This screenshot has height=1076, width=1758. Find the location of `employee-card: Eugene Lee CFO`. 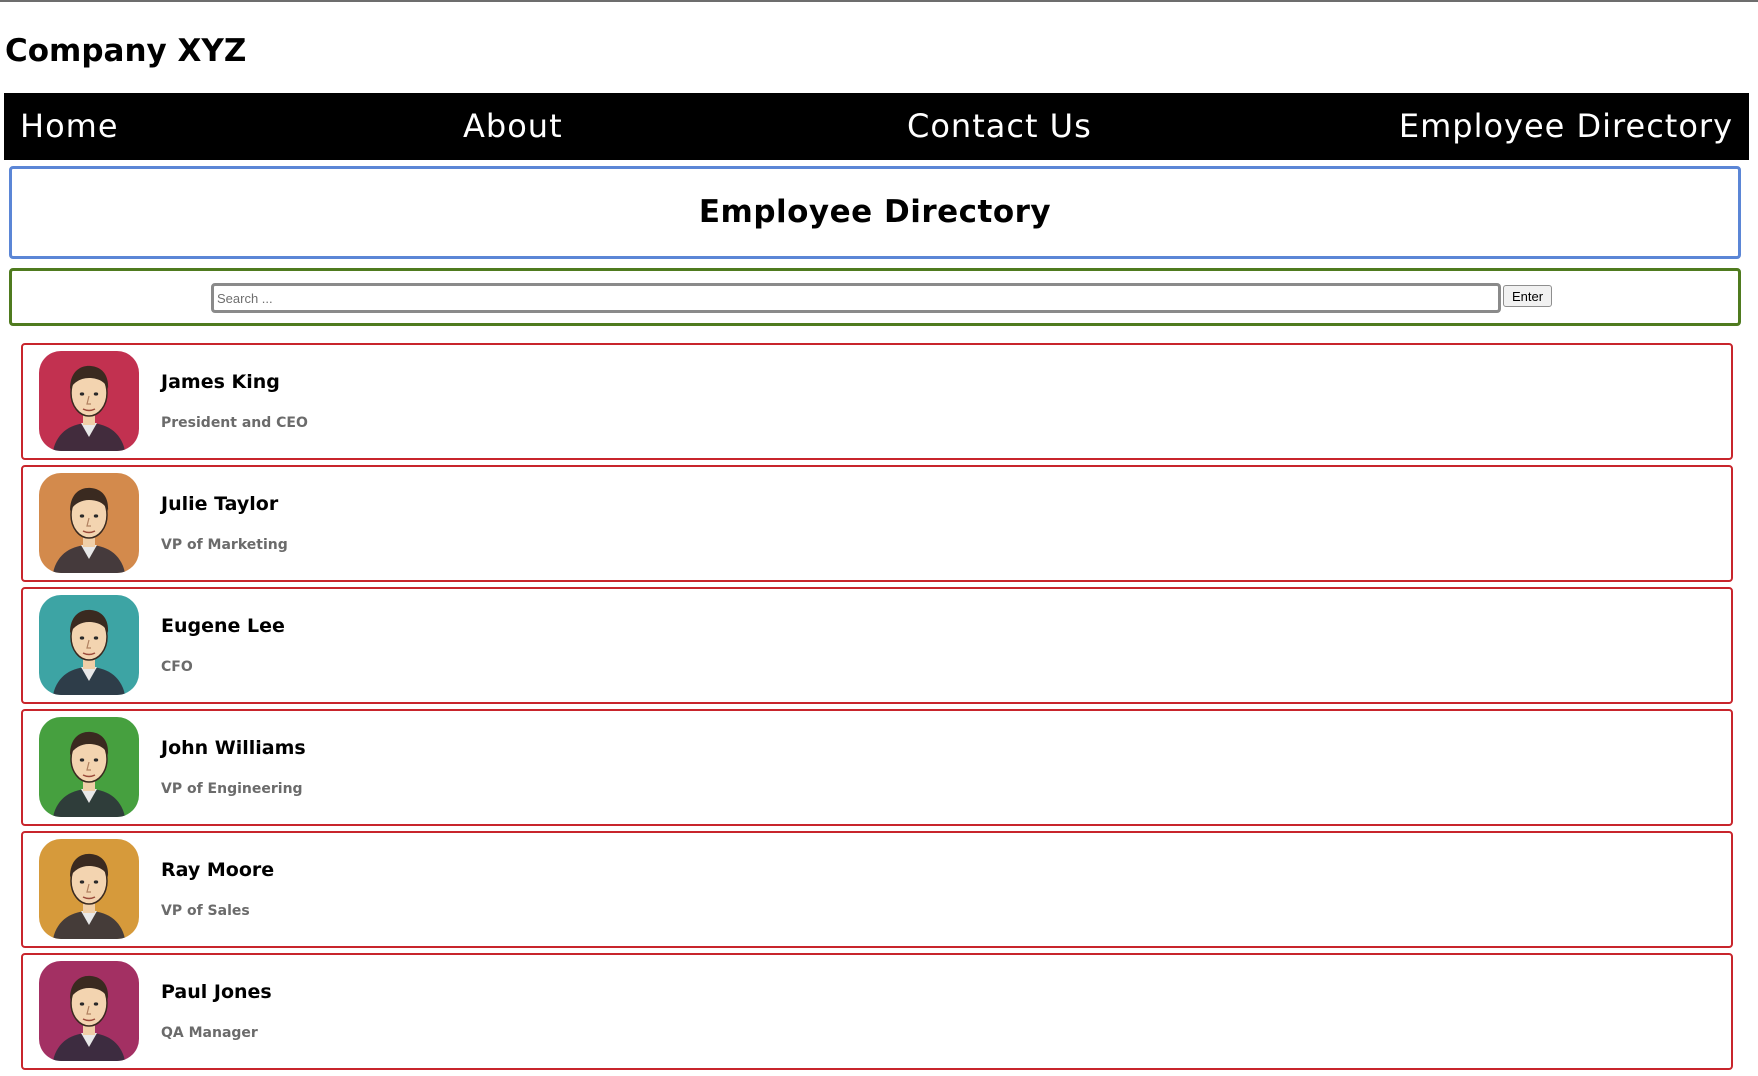

employee-card: Eugene Lee CFO is located at coordinates (877, 645).